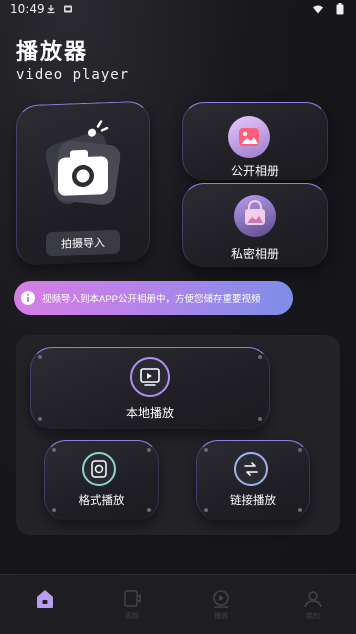 This screenshot has width=356, height=634. Describe the element at coordinates (221, 599) in the screenshot. I see `play-icon` at that location.